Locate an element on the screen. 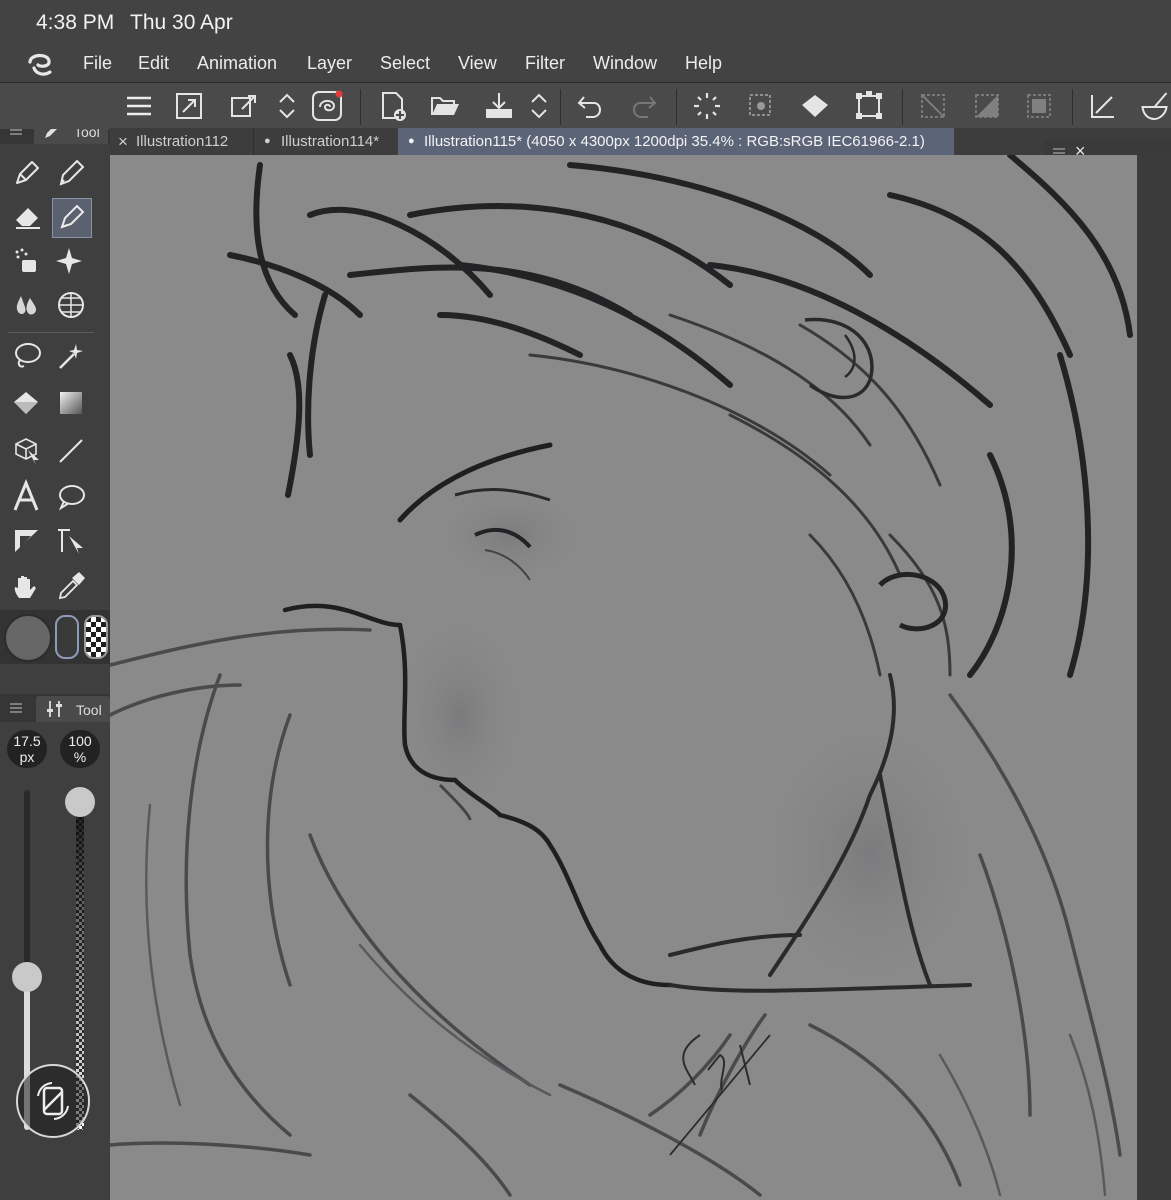 This screenshot has width=1171, height=1200. tool-gradient is located at coordinates (71, 403).